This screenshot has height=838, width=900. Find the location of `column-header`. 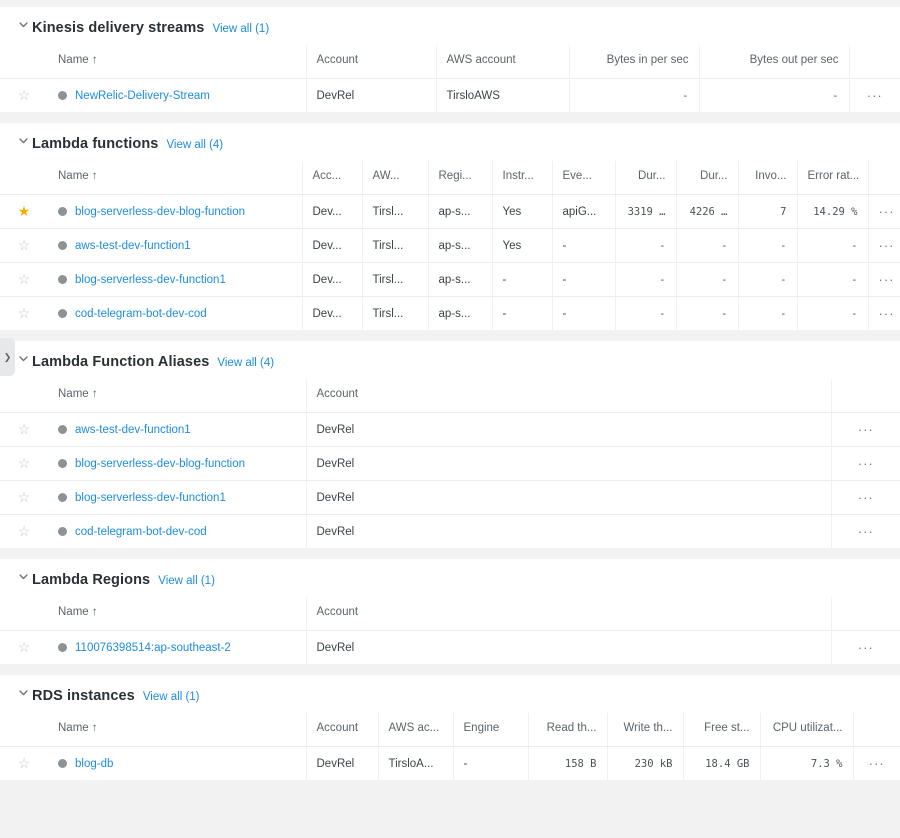

column-header is located at coordinates (24, 614).